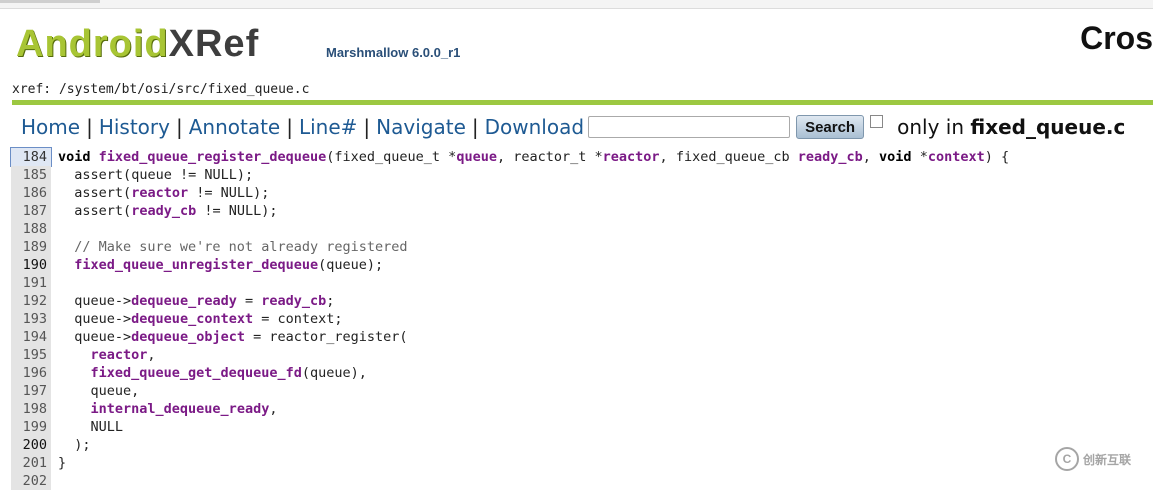 This screenshot has width=1153, height=490. Describe the element at coordinates (576, 301) in the screenshot. I see `code-line: 192 queue->dequeue_ready = ready_cb;` at that location.